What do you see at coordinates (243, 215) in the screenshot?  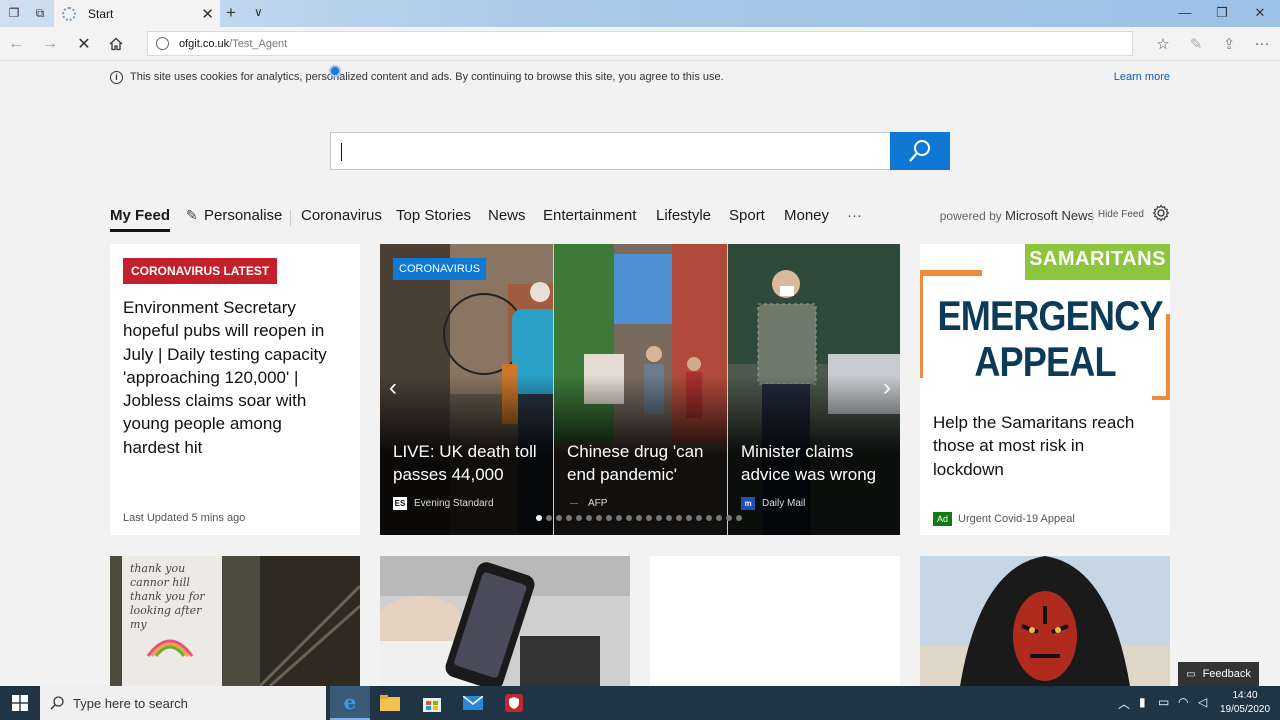 I see `tab-personalise: Personalise` at bounding box center [243, 215].